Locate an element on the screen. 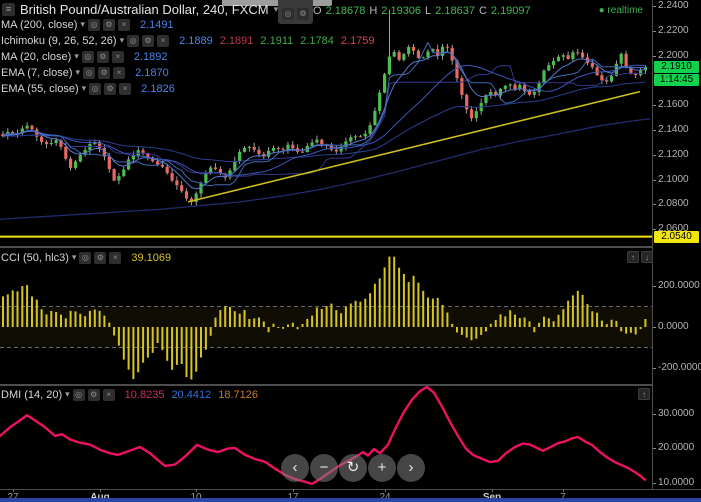  indicator-value: 2.1826 is located at coordinates (158, 88).